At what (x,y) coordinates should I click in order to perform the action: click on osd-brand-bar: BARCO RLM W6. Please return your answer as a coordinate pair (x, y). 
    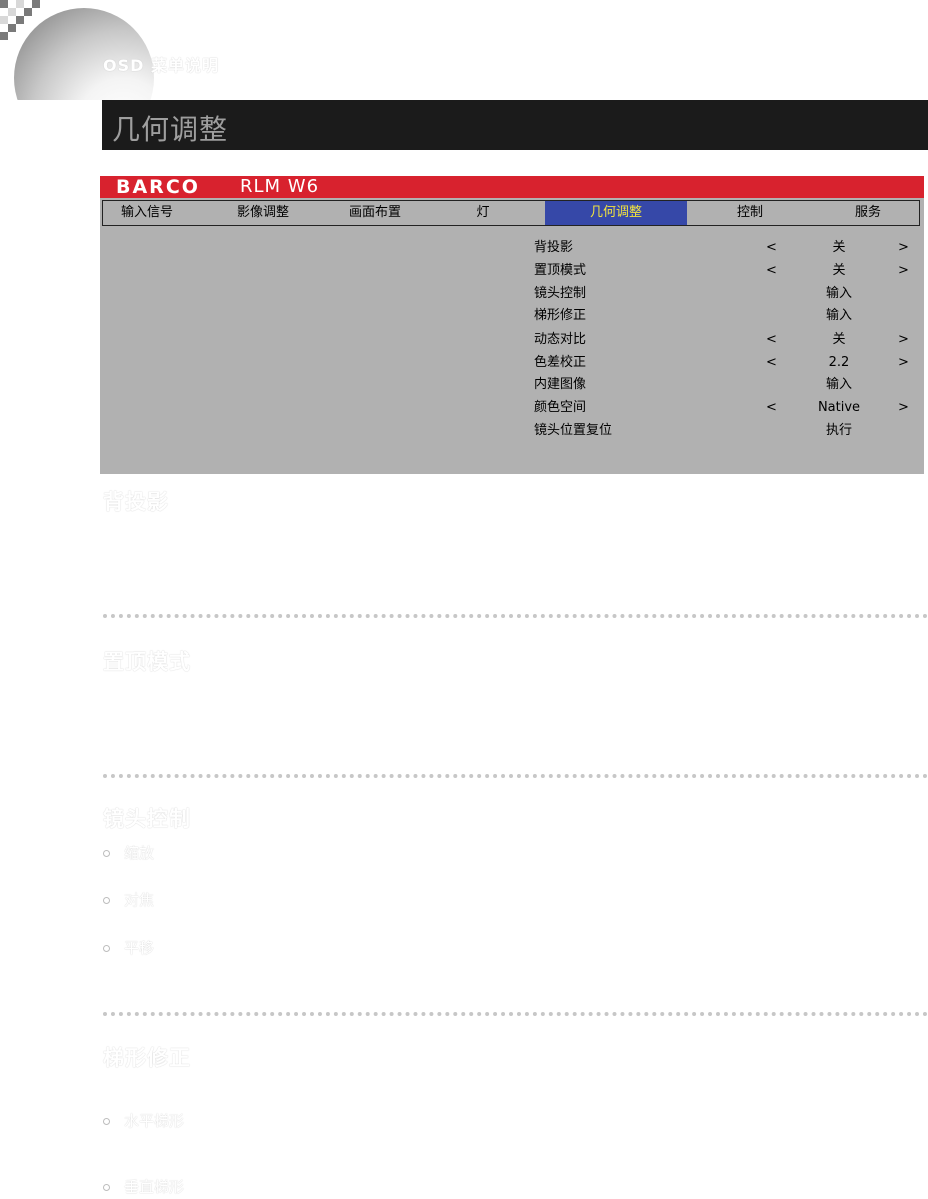
    Looking at the image, I should click on (512, 187).